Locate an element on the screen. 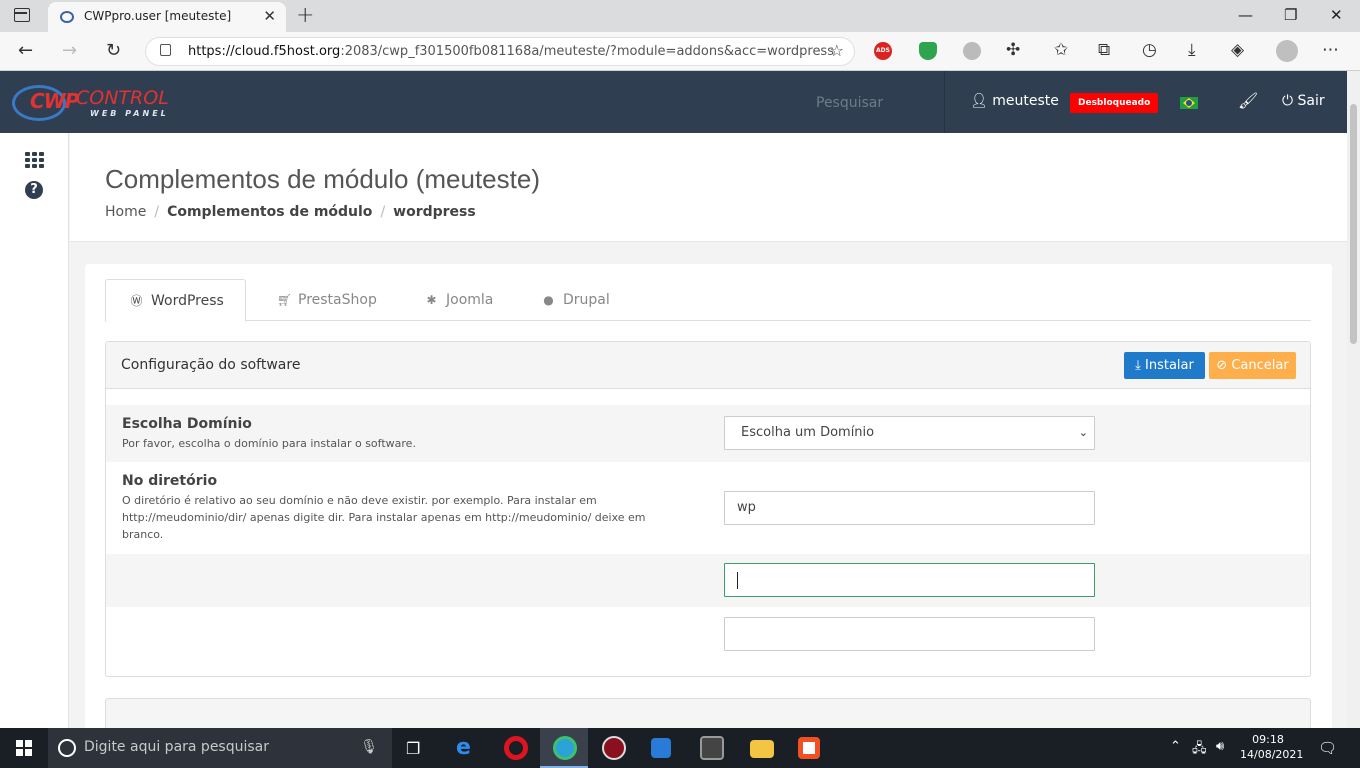 The width and height of the screenshot is (1360, 768). breadcrumb: Home / Complementos de módulo / wordpress is located at coordinates (290, 212).